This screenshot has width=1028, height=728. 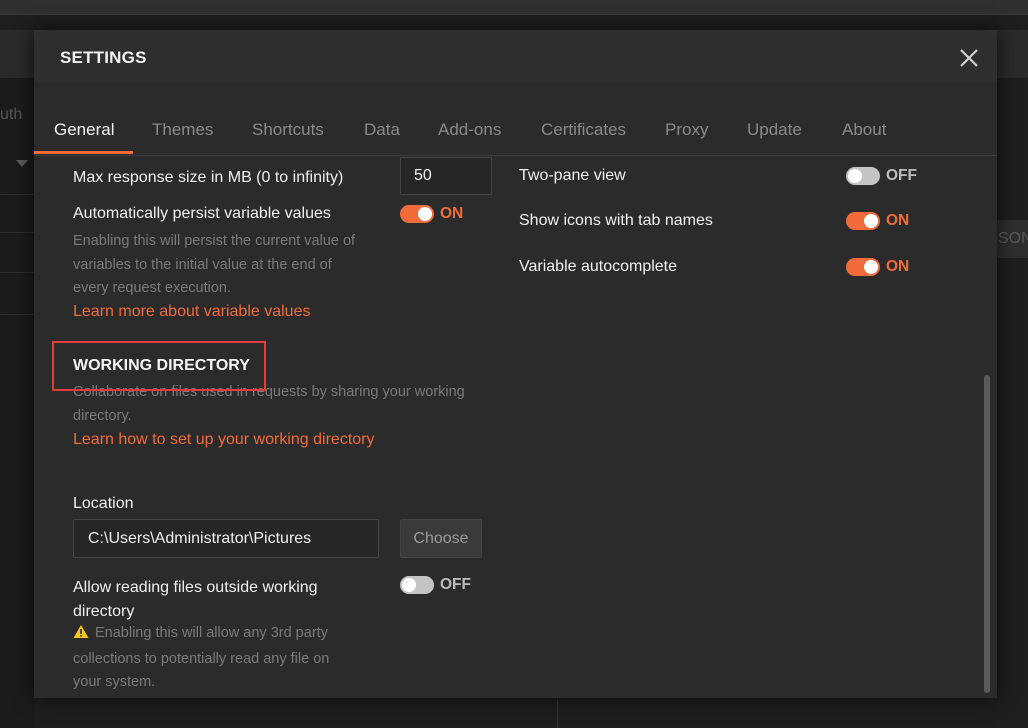 I want to click on persist-variables-state: ON, so click(x=452, y=213).